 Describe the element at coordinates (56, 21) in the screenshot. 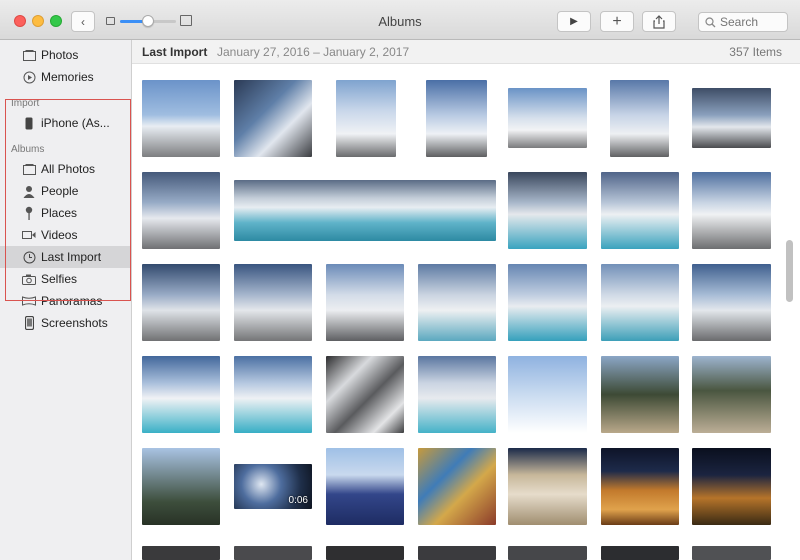

I see `zoom-button` at that location.